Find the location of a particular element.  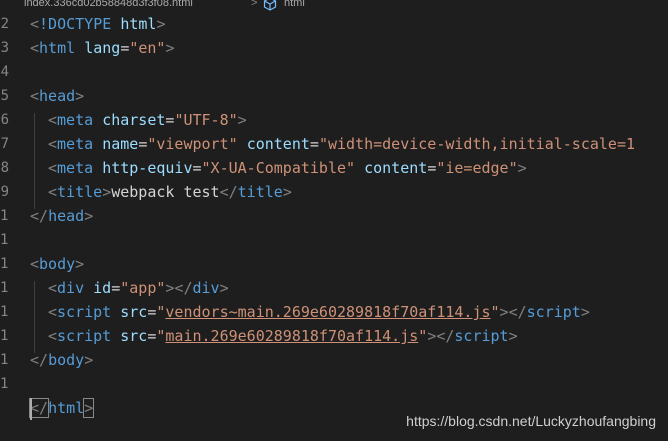

line-content: <head> is located at coordinates (57, 96).